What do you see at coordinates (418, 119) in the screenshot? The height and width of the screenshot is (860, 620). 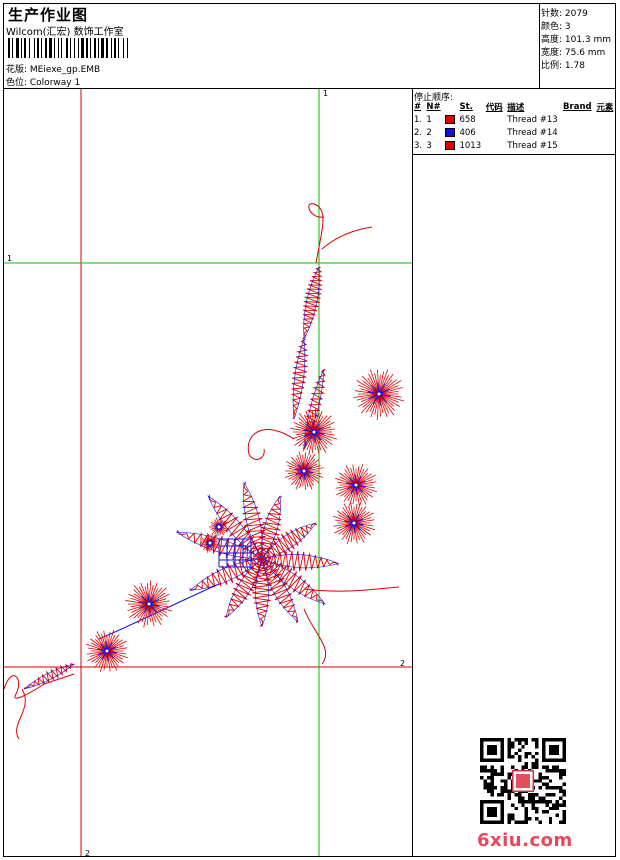 I see `row-num: 1.` at bounding box center [418, 119].